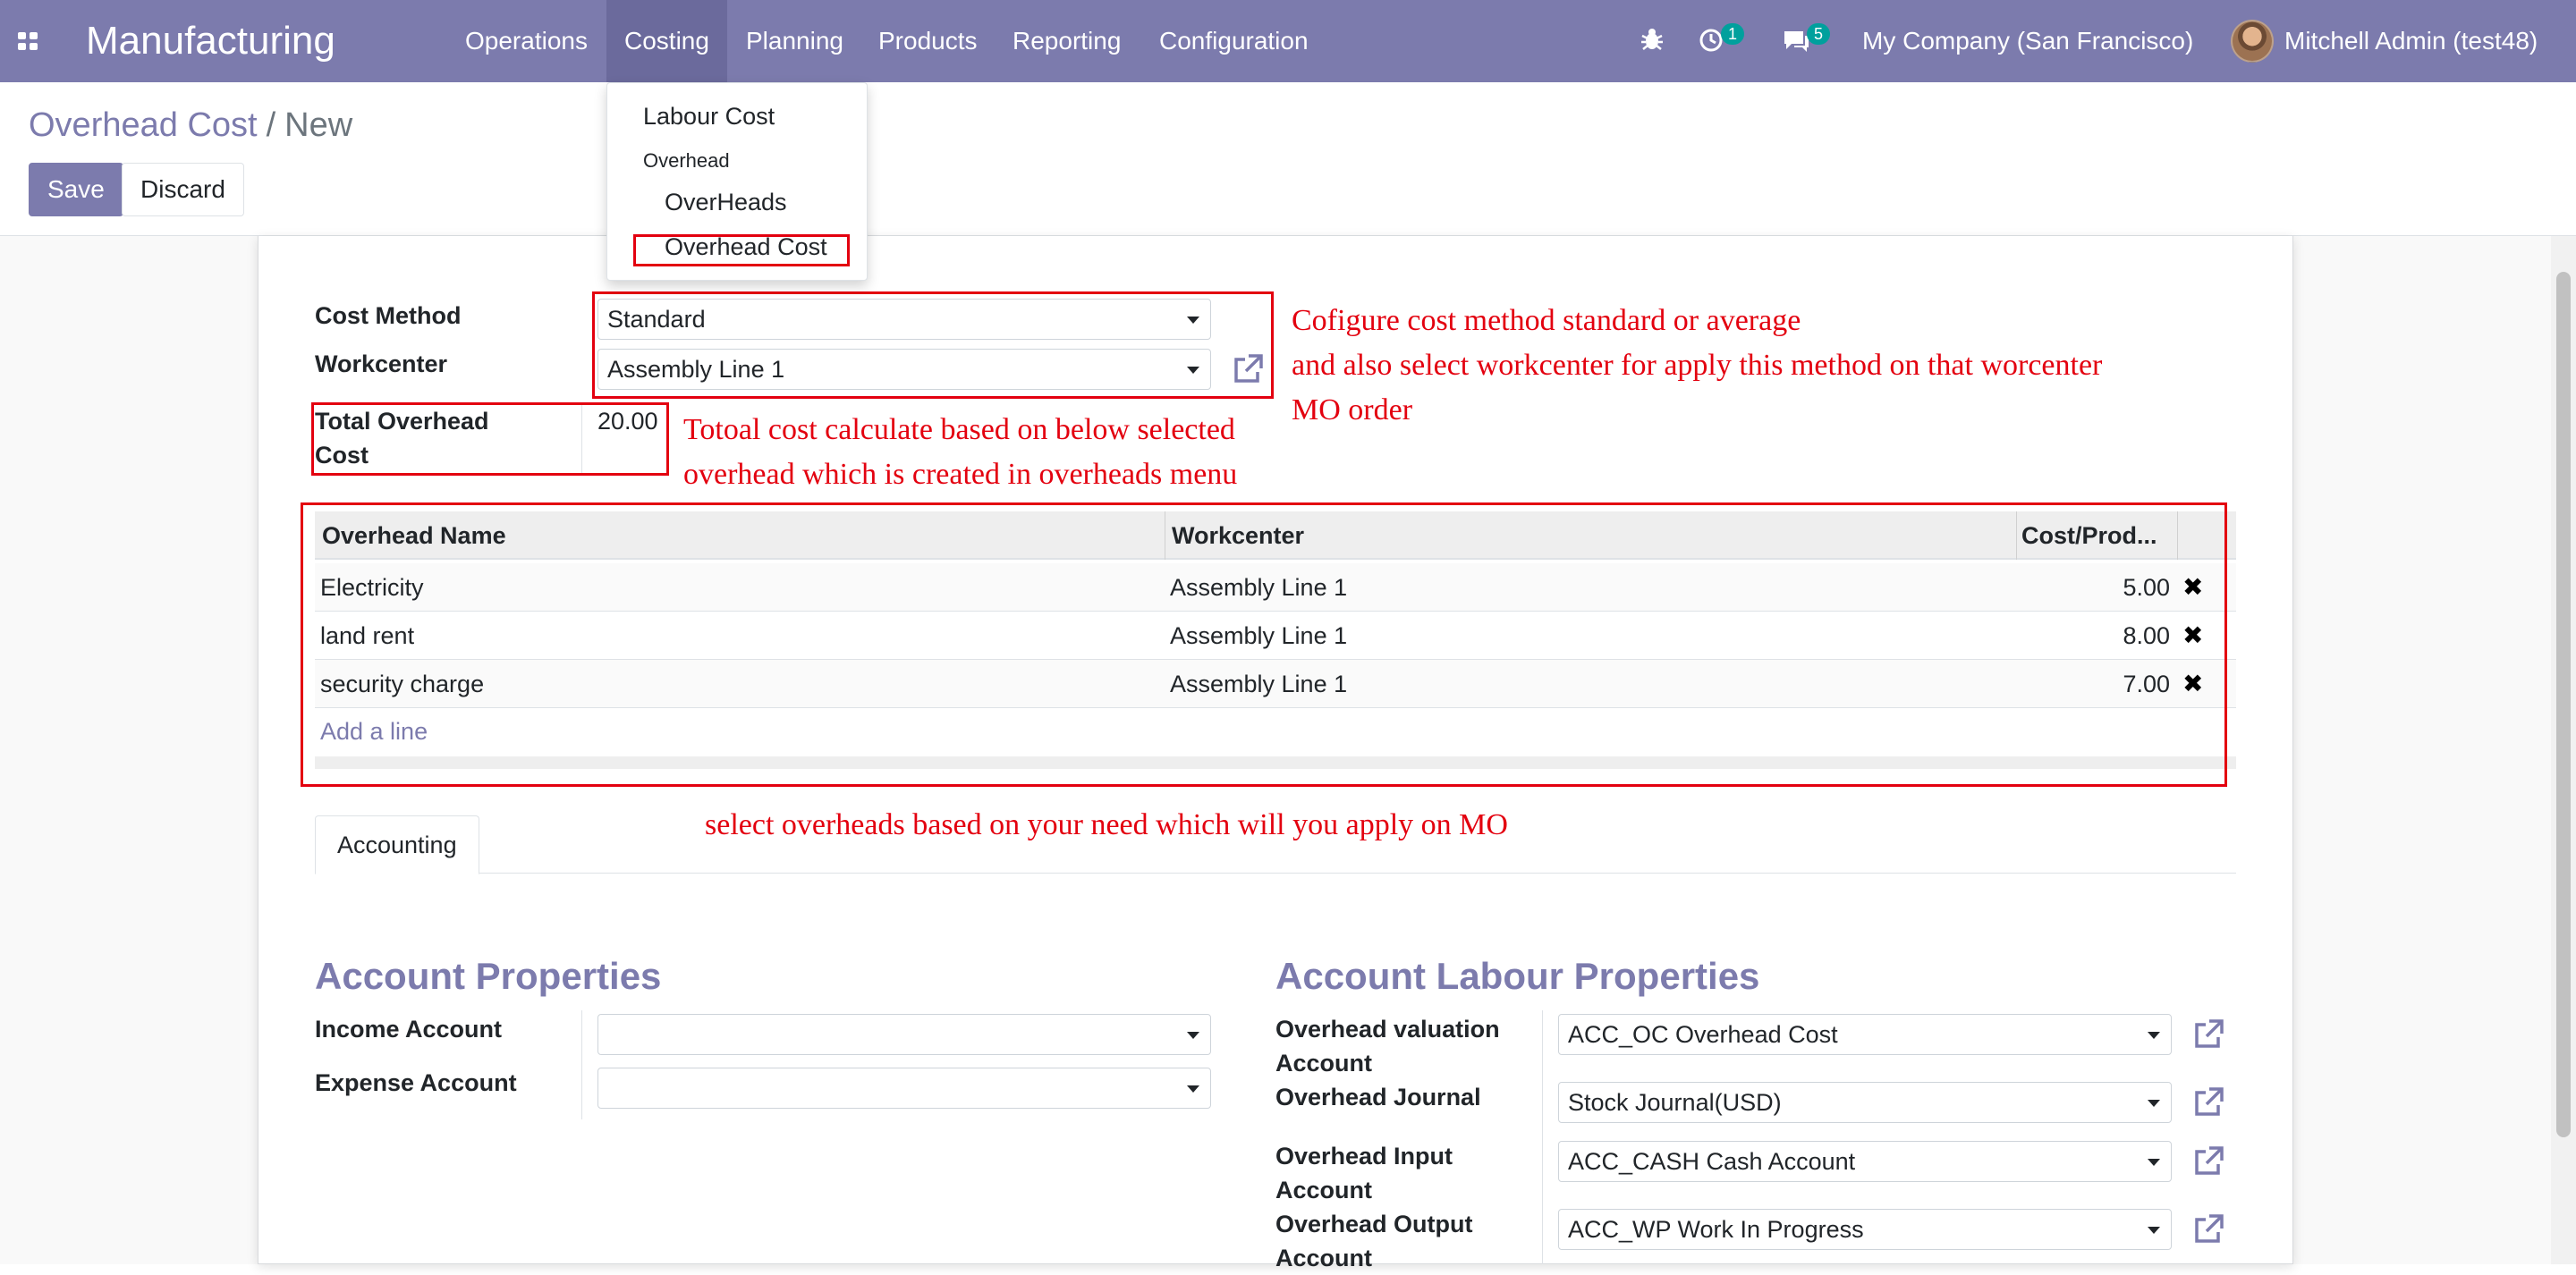  Describe the element at coordinates (490, 439) in the screenshot. I see `total-cost-highlight` at that location.